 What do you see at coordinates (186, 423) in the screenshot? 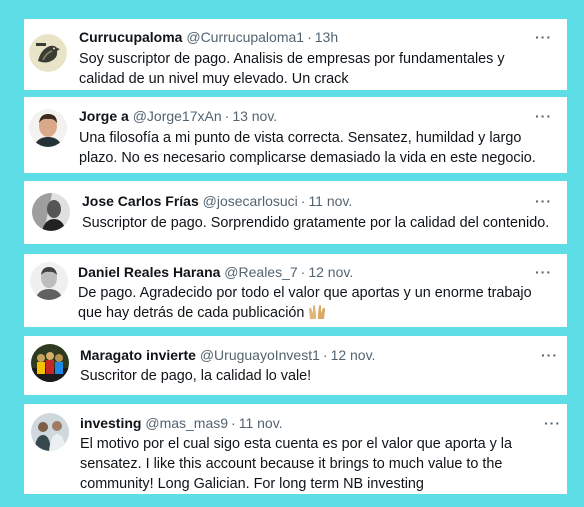
I see `author-handle: @mas_mas9` at bounding box center [186, 423].